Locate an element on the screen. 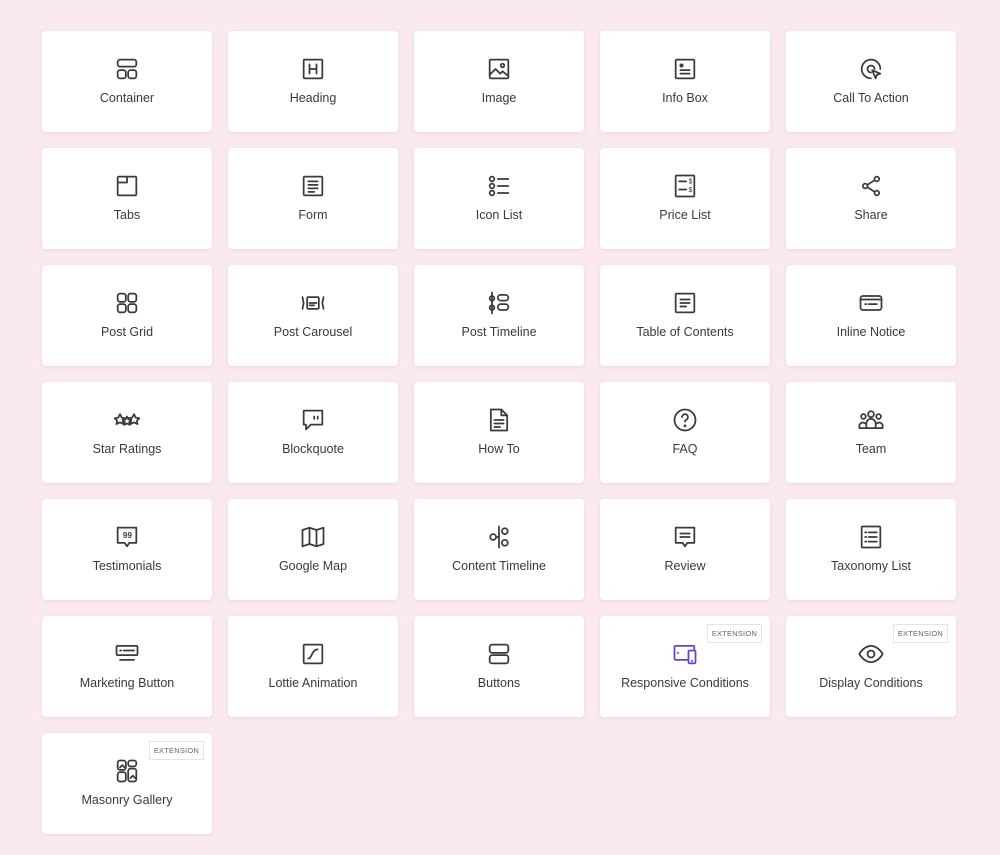  widget-card-price-list: $ $ Price List is located at coordinates (685, 198).